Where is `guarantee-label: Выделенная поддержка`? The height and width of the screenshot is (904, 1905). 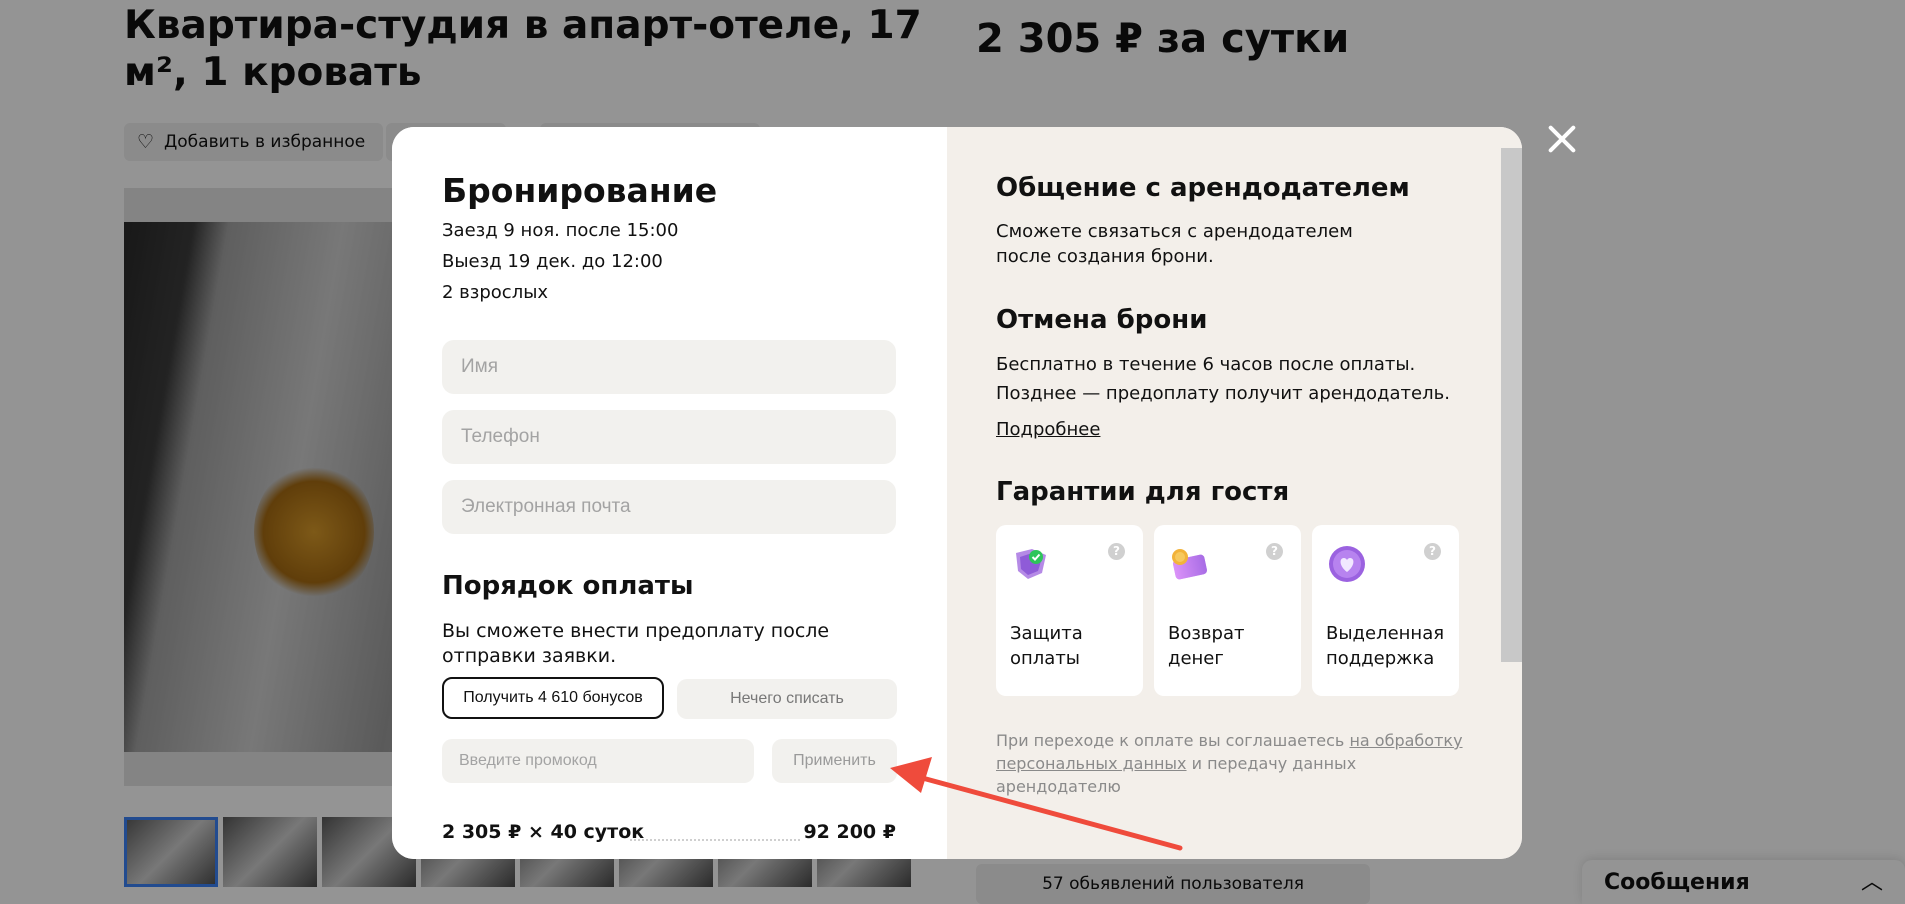 guarantee-label: Выделенная поддержка is located at coordinates (1385, 646).